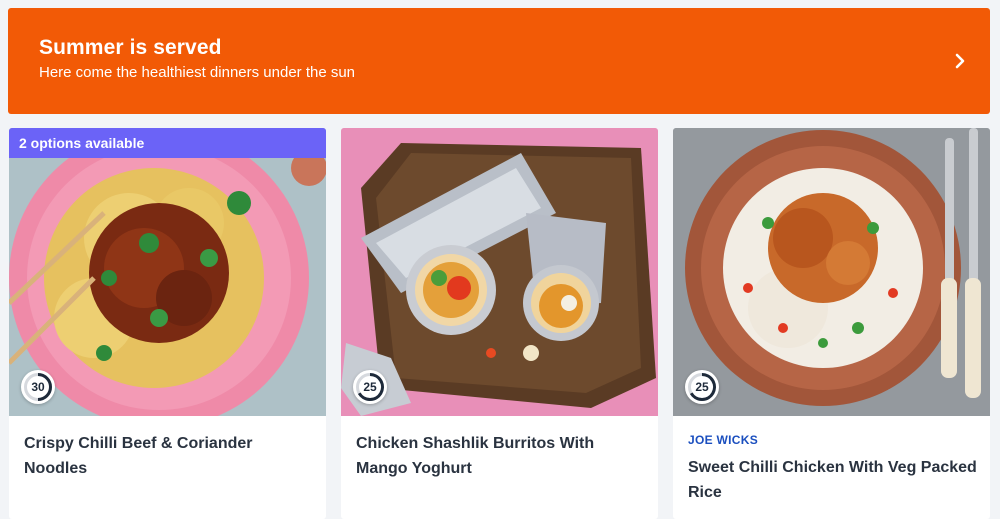  Describe the element at coordinates (169, 456) in the screenshot. I see `recipe-title: Crispy Chilli Beef & Coriander Noodles` at that location.